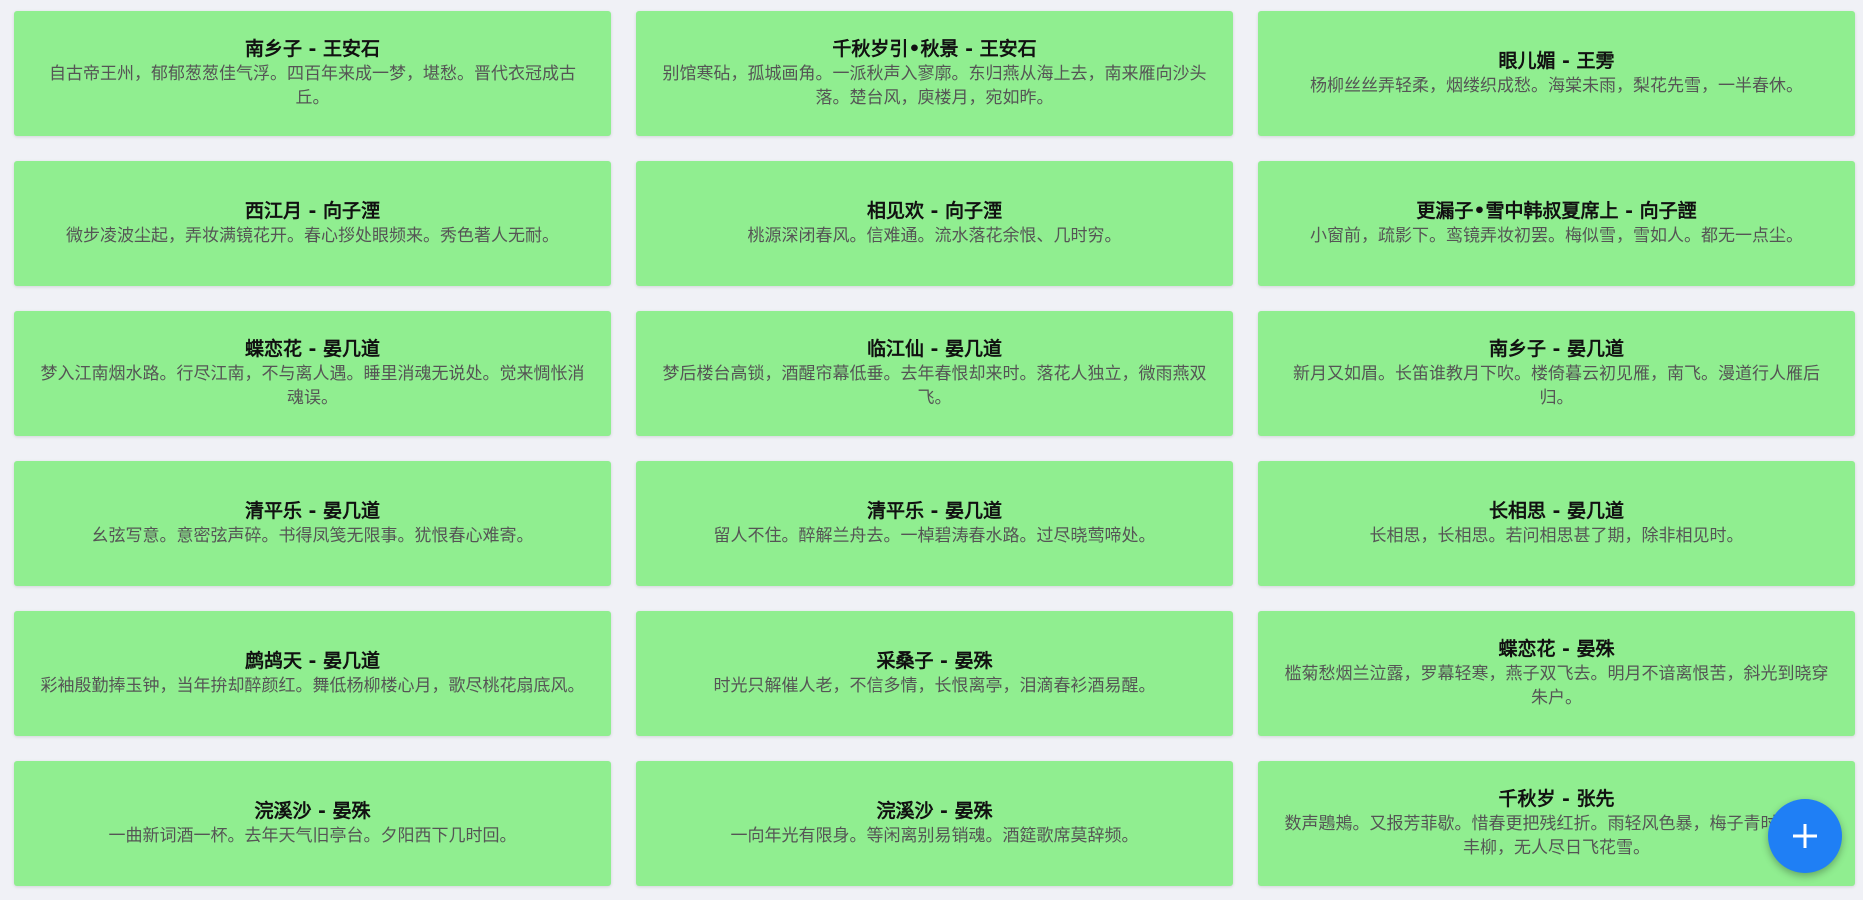 The image size is (1863, 900). What do you see at coordinates (312, 823) in the screenshot?
I see `poem-card: 浣溪沙 - 晏殊 一曲新词酒一杯。去年天气旧亭台。夕阳西下几时回。` at bounding box center [312, 823].